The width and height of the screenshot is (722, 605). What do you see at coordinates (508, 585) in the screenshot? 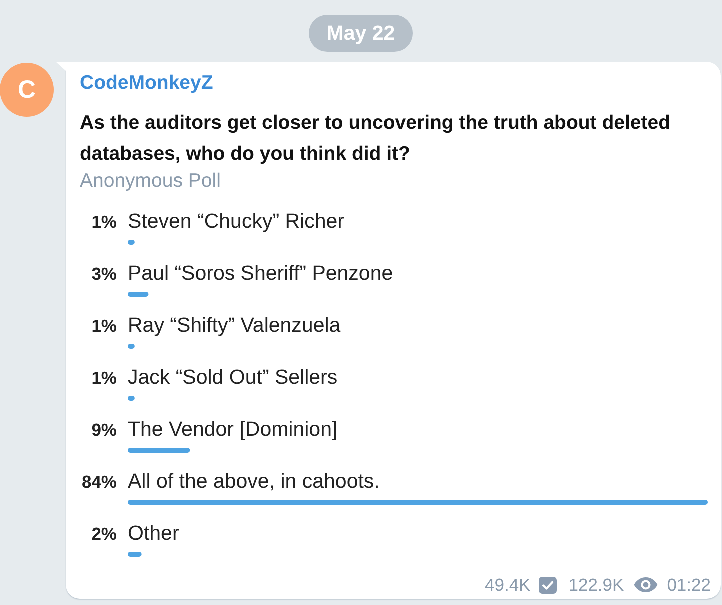
I see `checked-count: 49.4K` at bounding box center [508, 585].